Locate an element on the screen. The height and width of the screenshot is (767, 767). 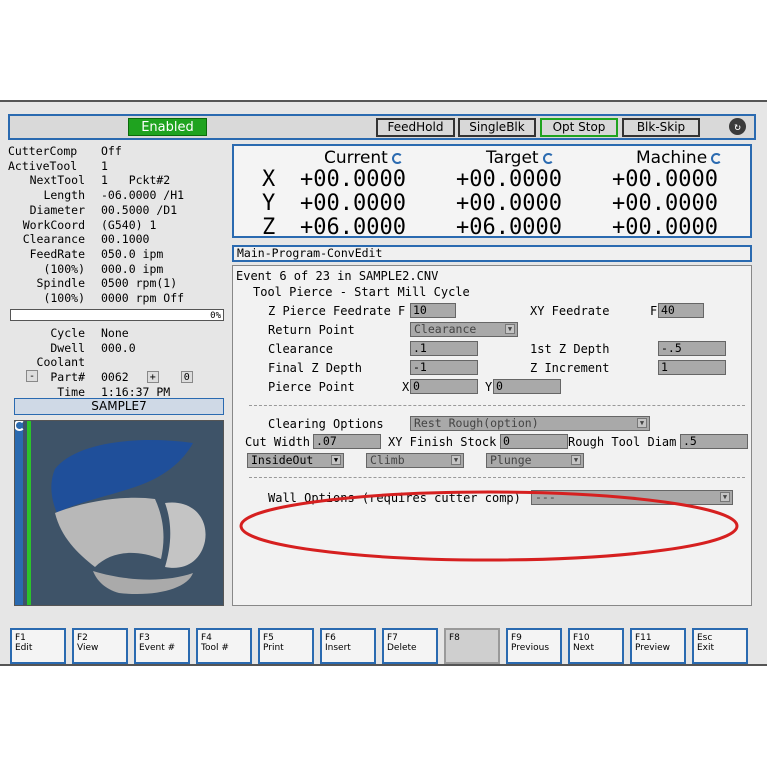
refresh-machine-icon is located at coordinates (717, 158).